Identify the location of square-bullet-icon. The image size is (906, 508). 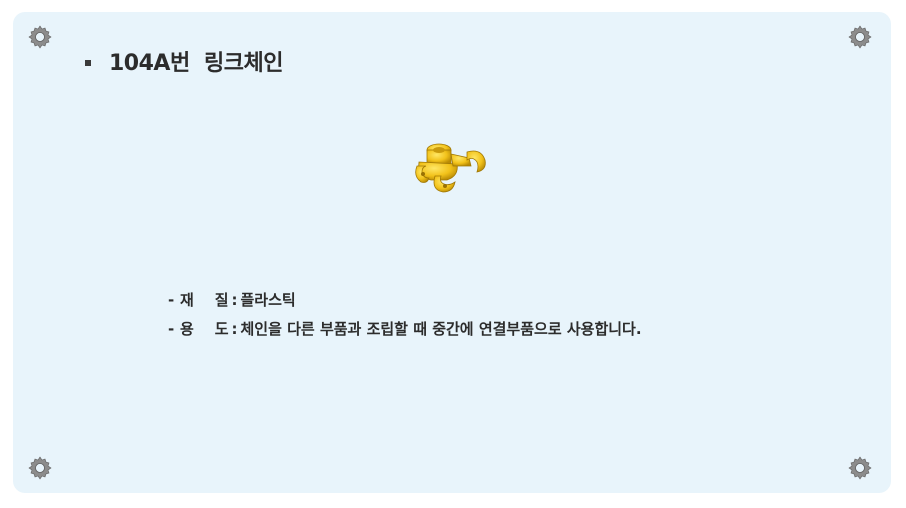
(88, 63).